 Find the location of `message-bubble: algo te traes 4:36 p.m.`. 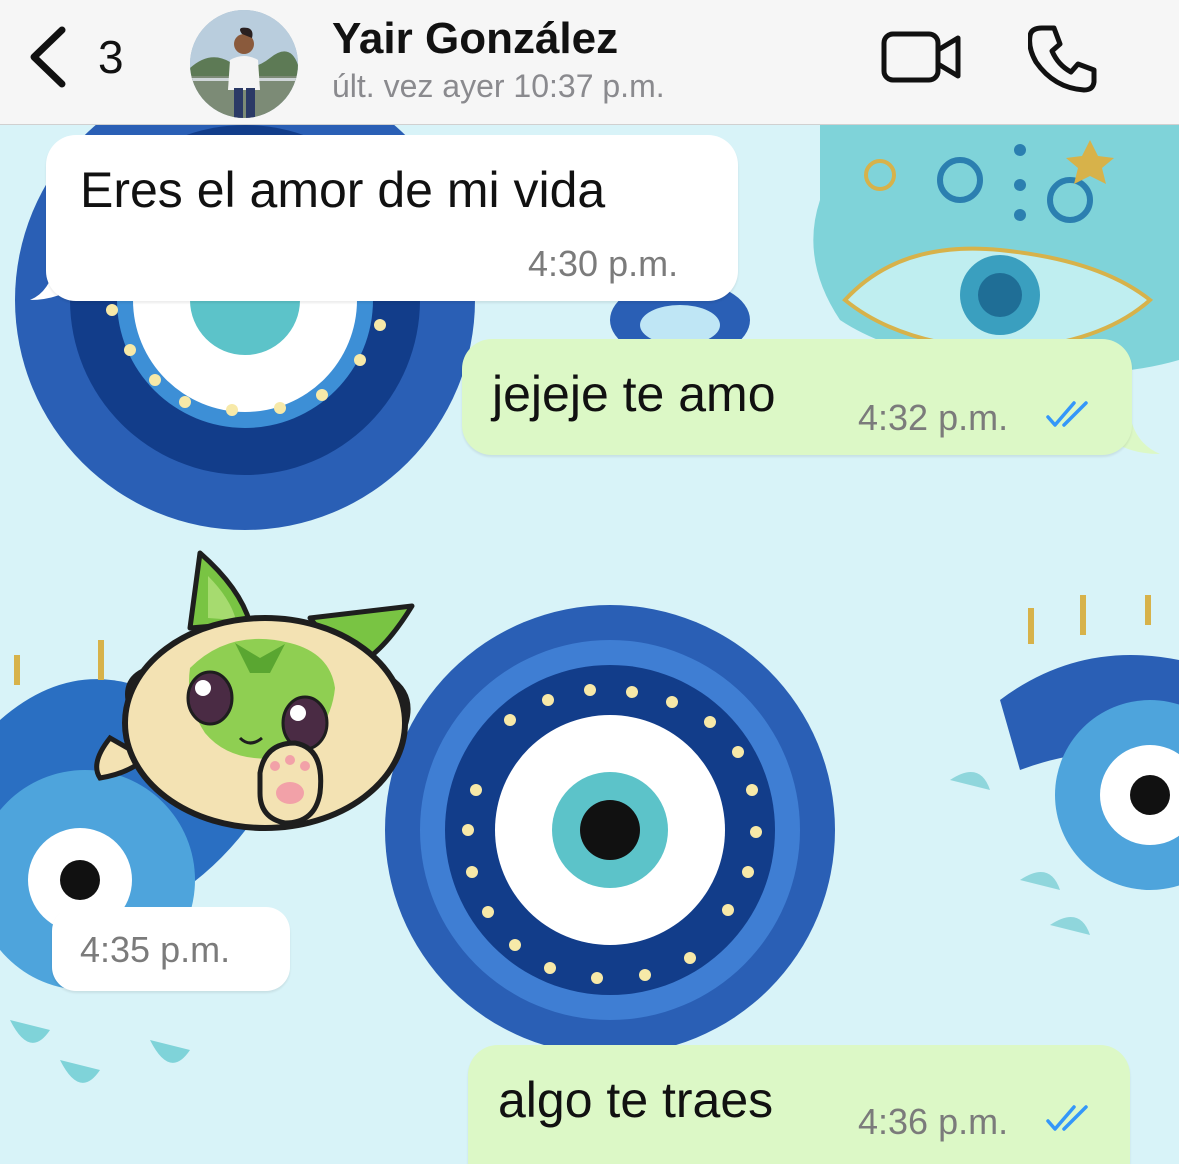

message-bubble: algo te traes 4:36 p.m. is located at coordinates (799, 1104).